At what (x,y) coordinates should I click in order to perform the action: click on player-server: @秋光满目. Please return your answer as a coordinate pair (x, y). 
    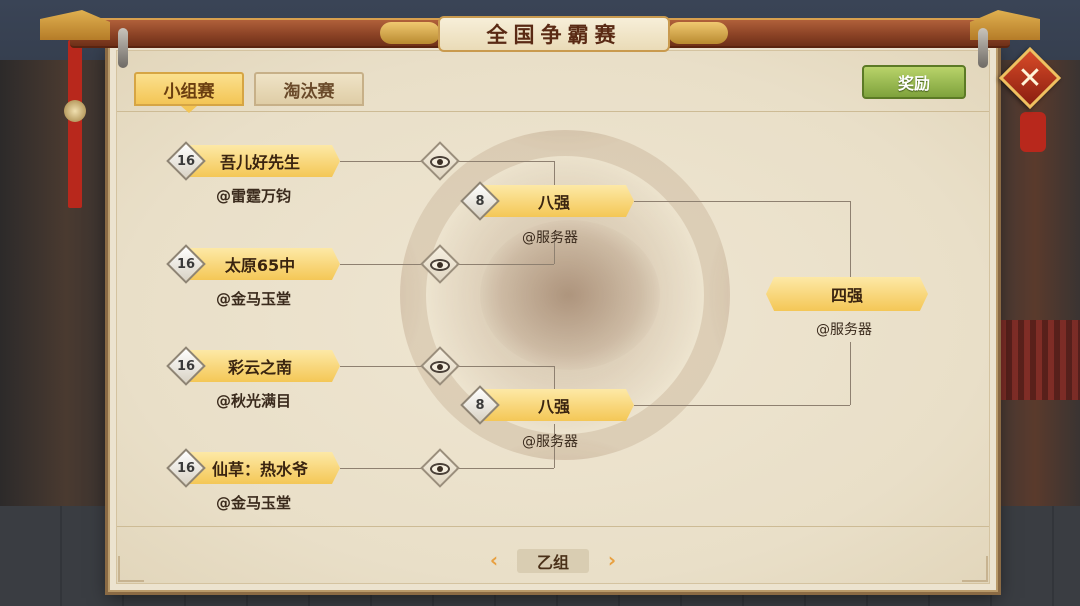
    Looking at the image, I should click on (254, 401).